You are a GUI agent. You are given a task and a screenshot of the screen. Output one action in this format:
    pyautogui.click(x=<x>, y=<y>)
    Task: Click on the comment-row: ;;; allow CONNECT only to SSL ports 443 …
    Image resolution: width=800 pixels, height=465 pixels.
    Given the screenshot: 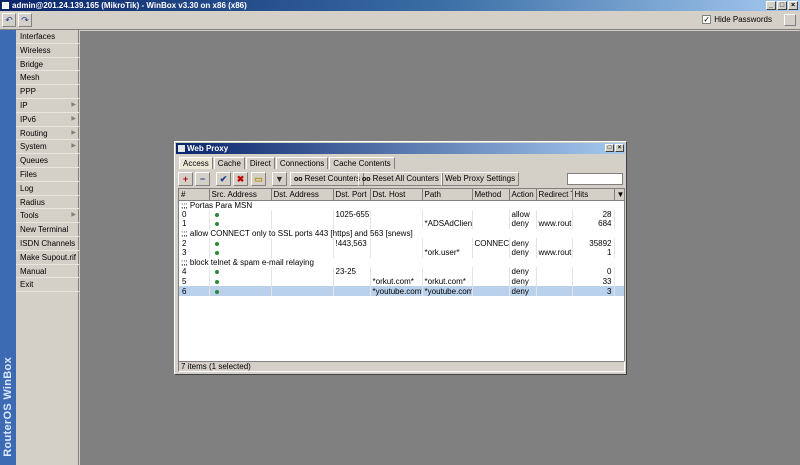 What is the action you would take?
    pyautogui.click(x=401, y=233)
    